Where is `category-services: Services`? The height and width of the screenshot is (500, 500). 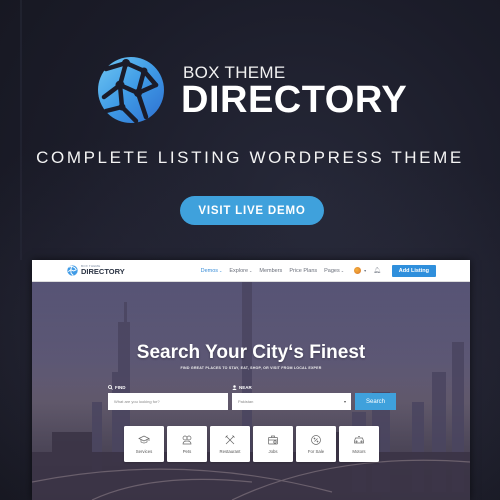
category-services: Services is located at coordinates (144, 444).